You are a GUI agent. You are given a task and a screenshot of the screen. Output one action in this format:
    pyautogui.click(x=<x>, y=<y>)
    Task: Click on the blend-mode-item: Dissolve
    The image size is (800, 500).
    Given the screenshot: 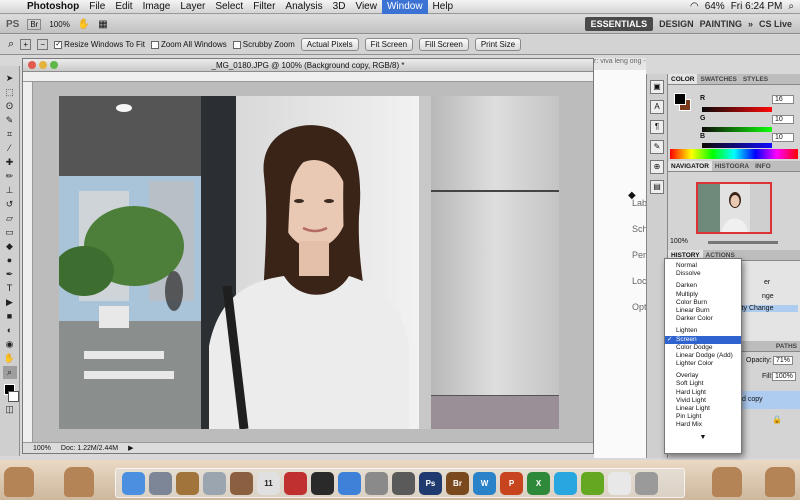 What is the action you would take?
    pyautogui.click(x=703, y=274)
    